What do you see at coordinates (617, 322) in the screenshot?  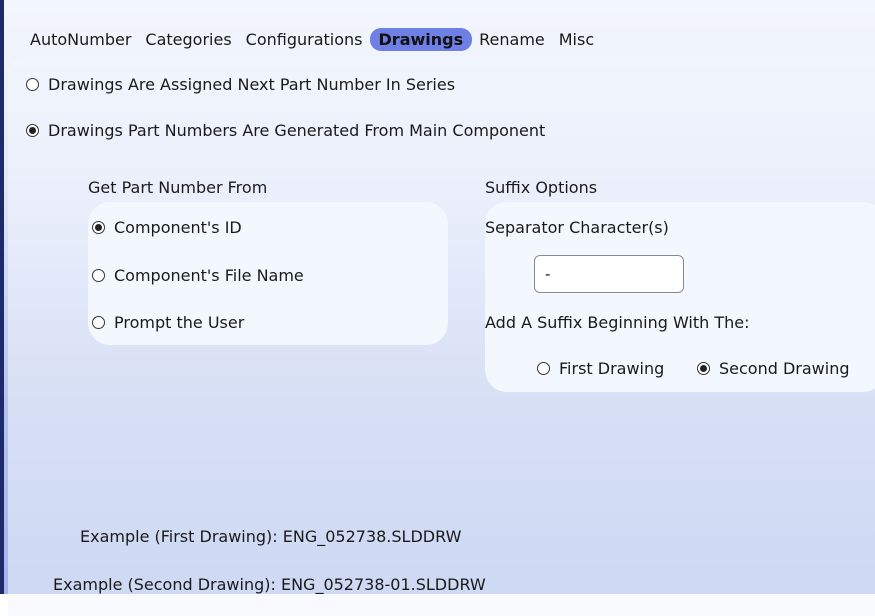 I see `suffix-begin-label: Add A Suffix Beginning With The:` at bounding box center [617, 322].